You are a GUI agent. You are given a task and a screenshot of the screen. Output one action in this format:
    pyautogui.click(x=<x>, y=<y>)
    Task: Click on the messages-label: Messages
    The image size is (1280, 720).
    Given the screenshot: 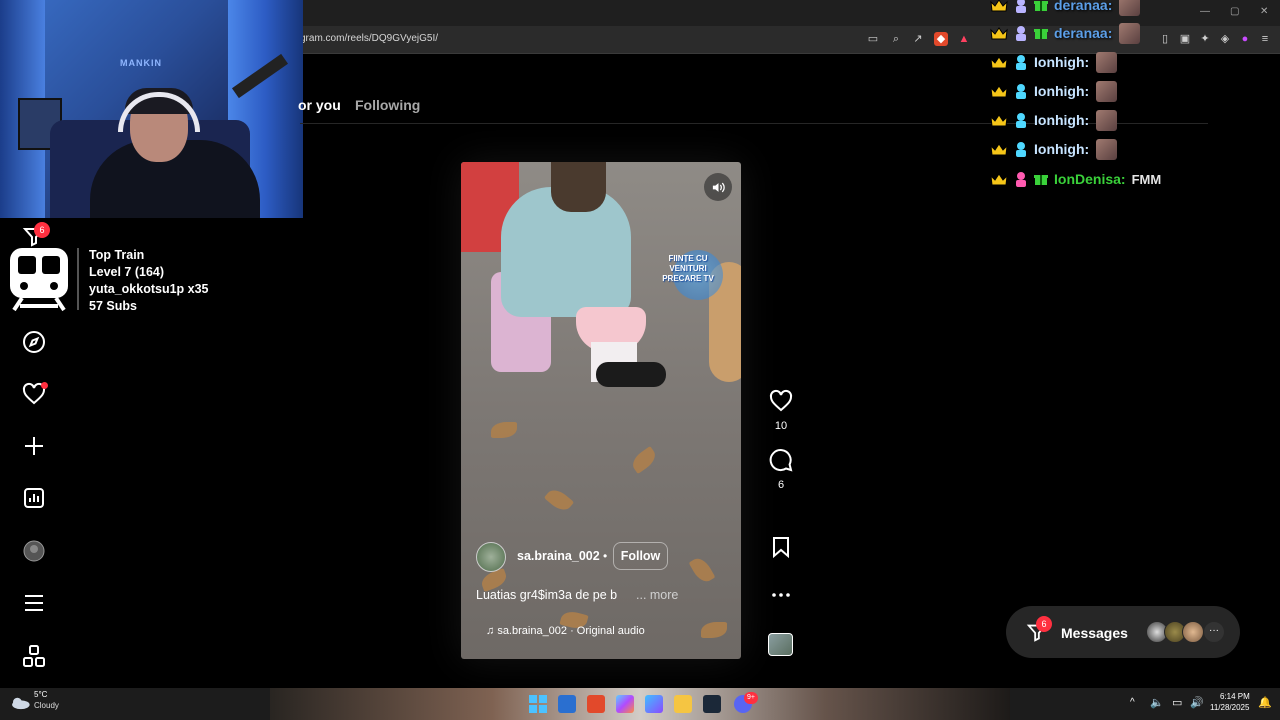 What is the action you would take?
    pyautogui.click(x=1094, y=633)
    